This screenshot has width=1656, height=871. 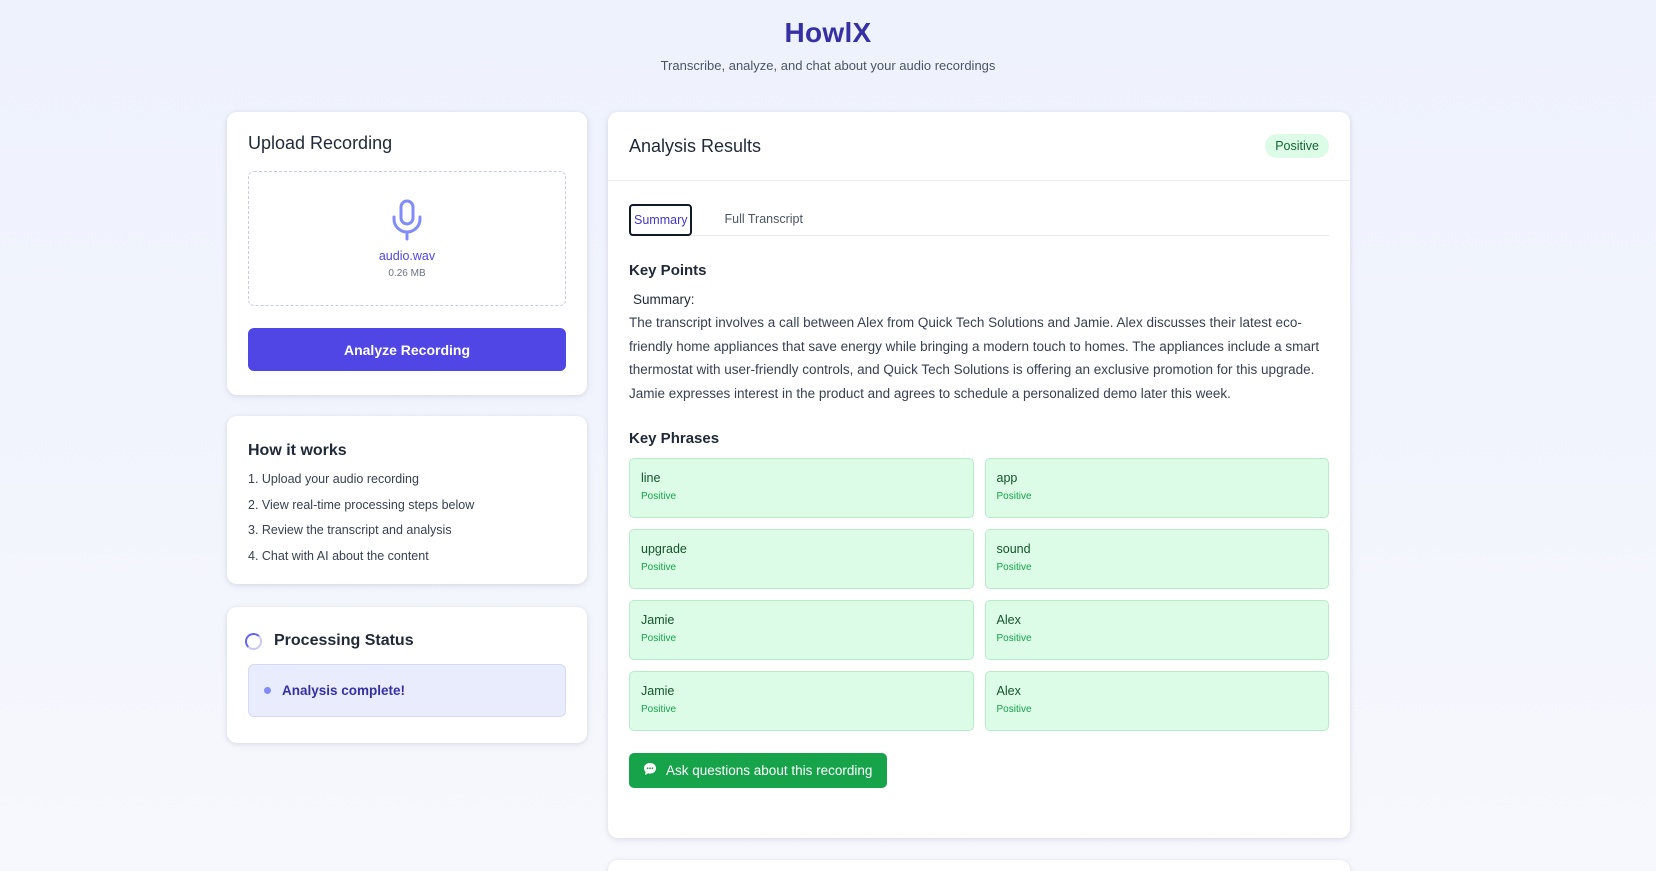 What do you see at coordinates (297, 450) in the screenshot?
I see `how-it-works-title: How it works` at bounding box center [297, 450].